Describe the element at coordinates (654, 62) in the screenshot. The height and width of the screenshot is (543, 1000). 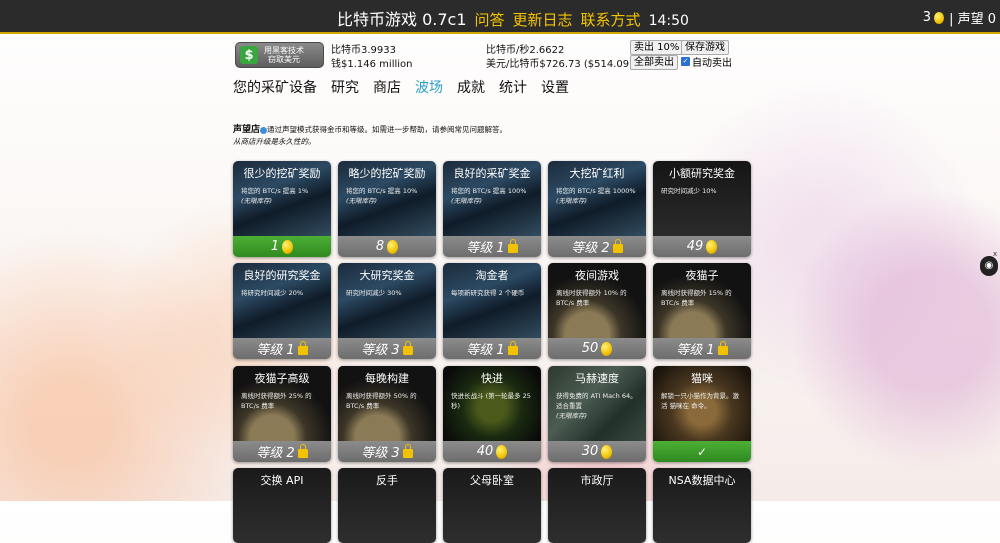
I see `sell-all-button: 全部卖出` at that location.